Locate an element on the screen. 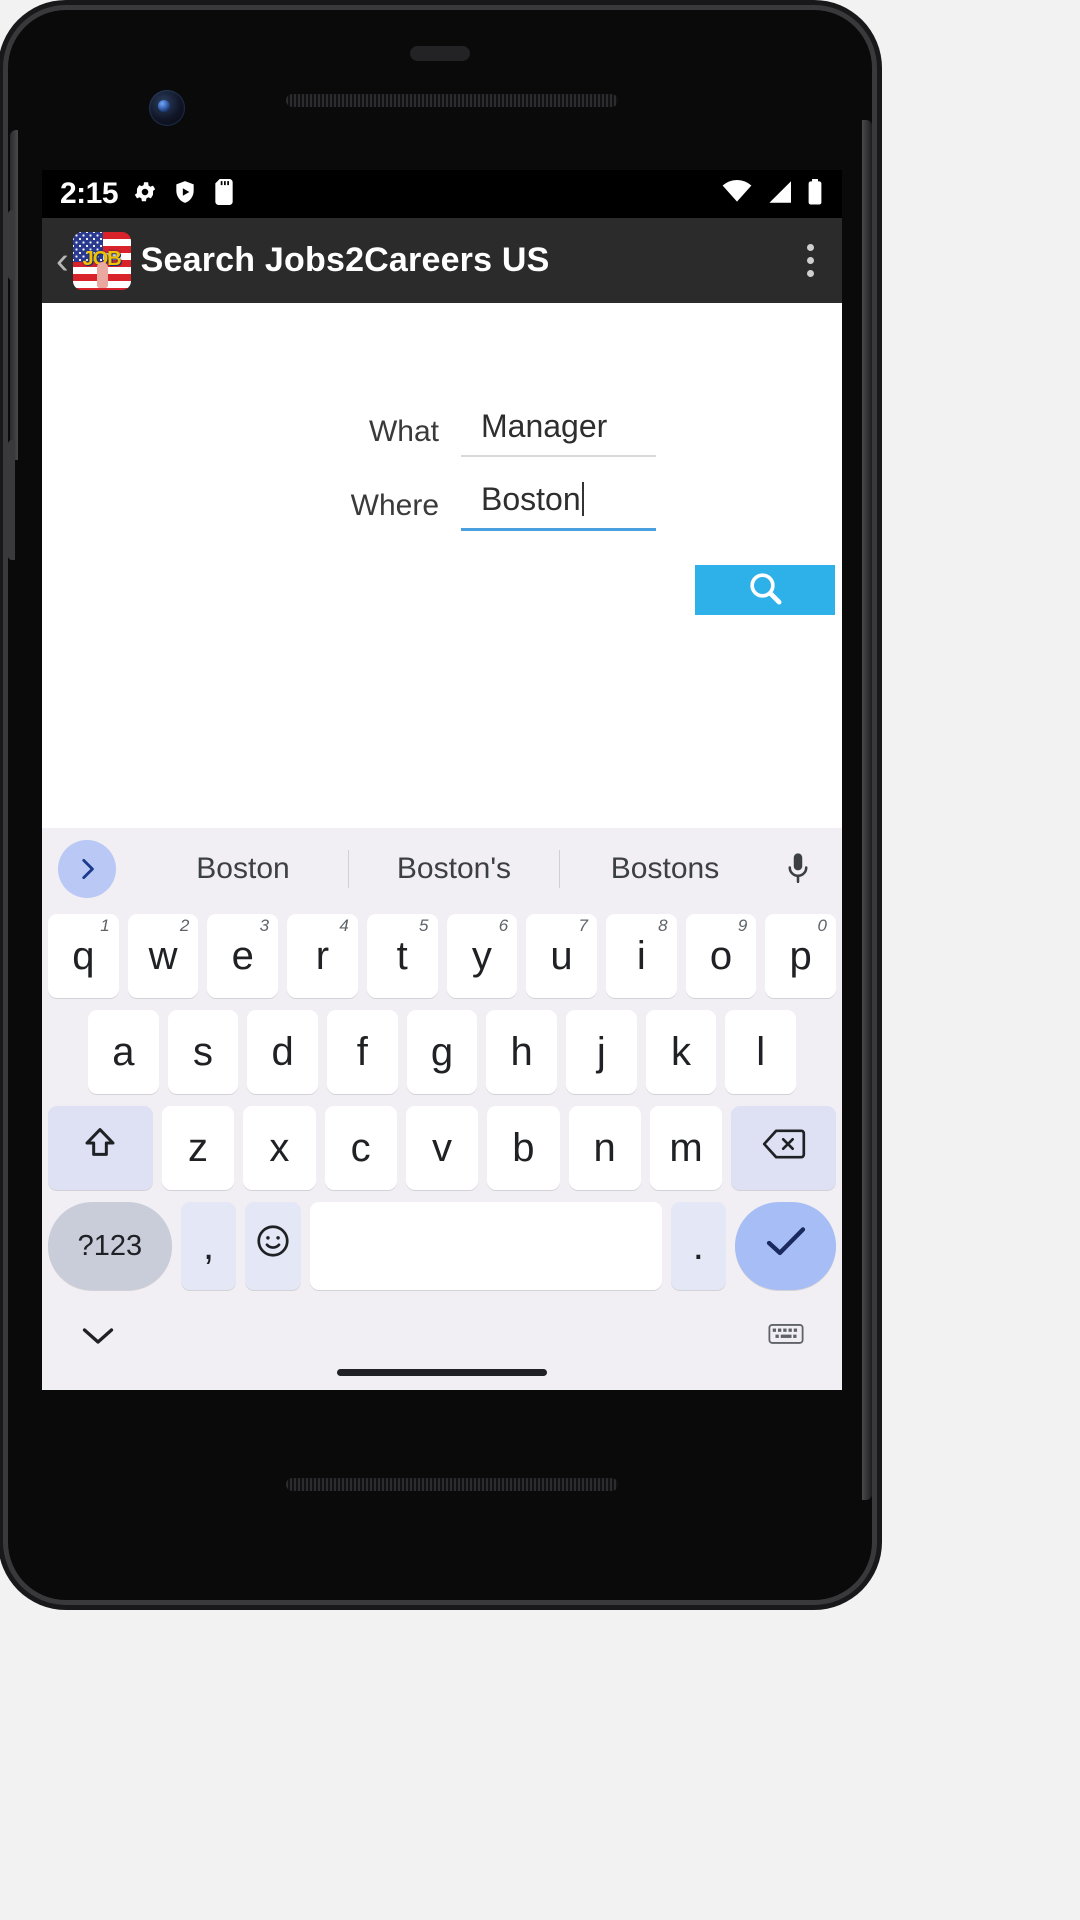 The height and width of the screenshot is (1920, 1080). key-b: b is located at coordinates (523, 1148).